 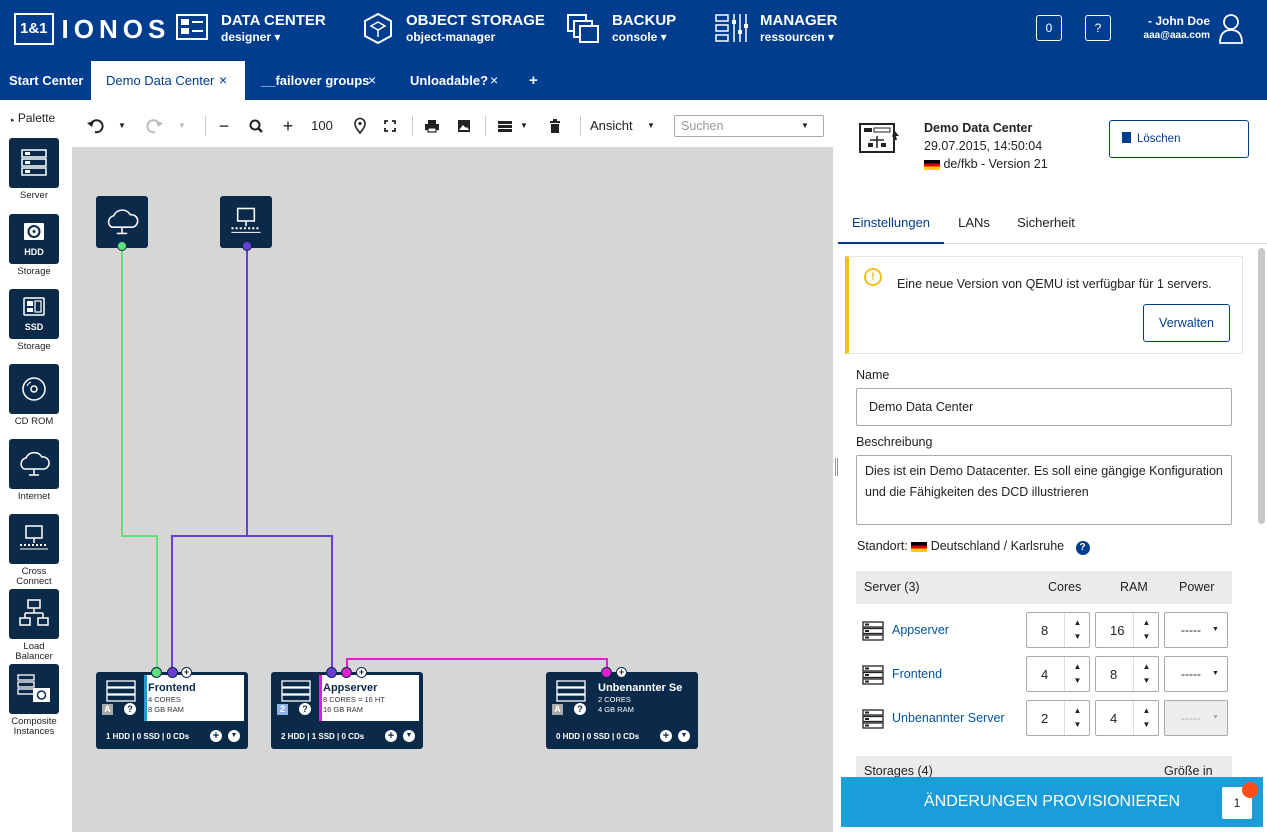 What do you see at coordinates (621, 672) in the screenshot?
I see `unbenannter-add-port-icon: +` at bounding box center [621, 672].